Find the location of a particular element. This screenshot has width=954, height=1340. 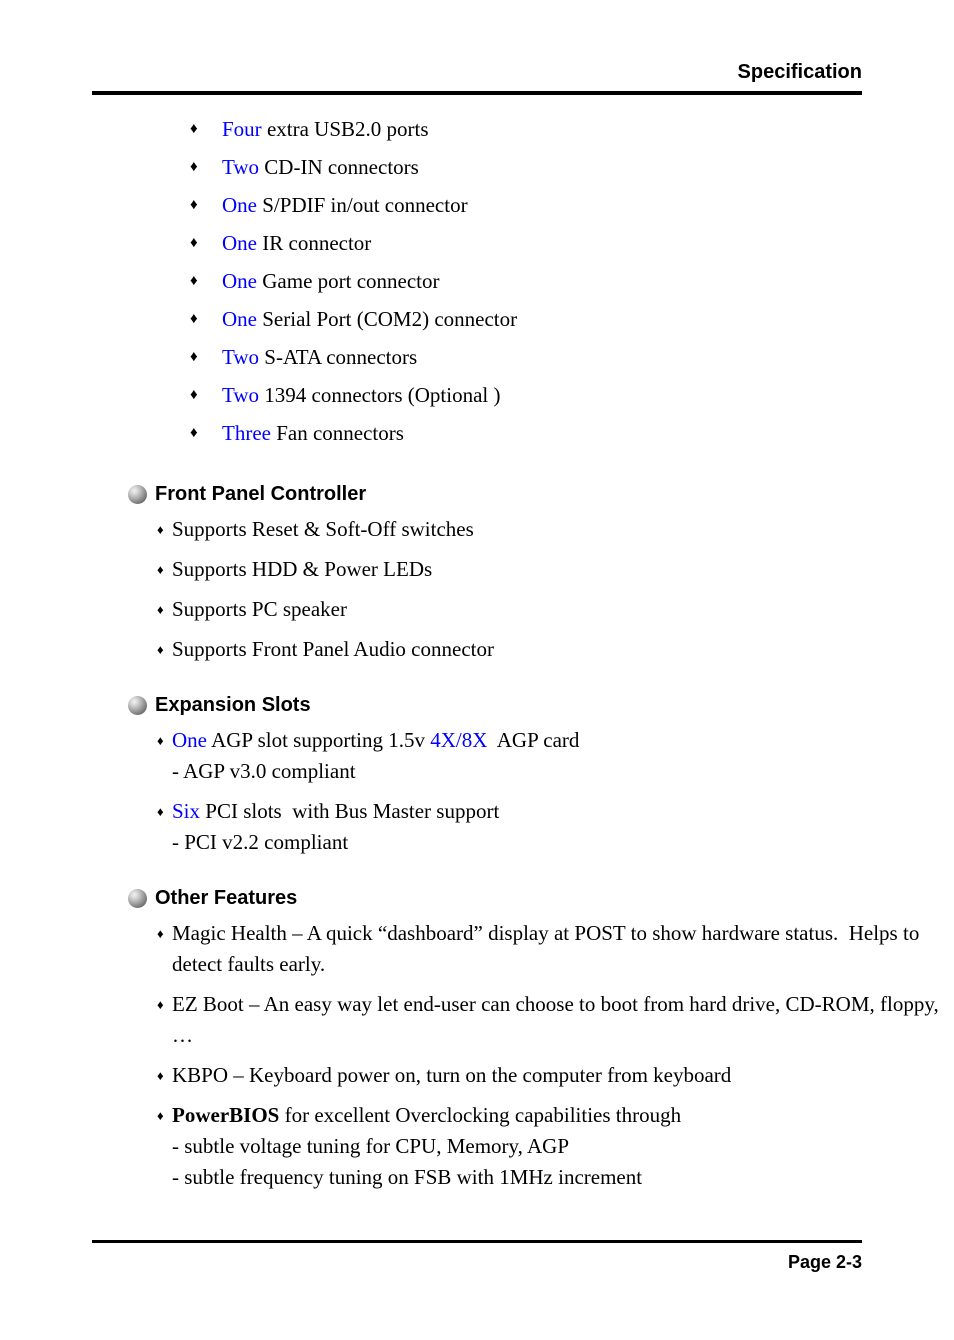

list-item: ♦ Supports Reset & Soft-Off switches is located at coordinates (477, 529).